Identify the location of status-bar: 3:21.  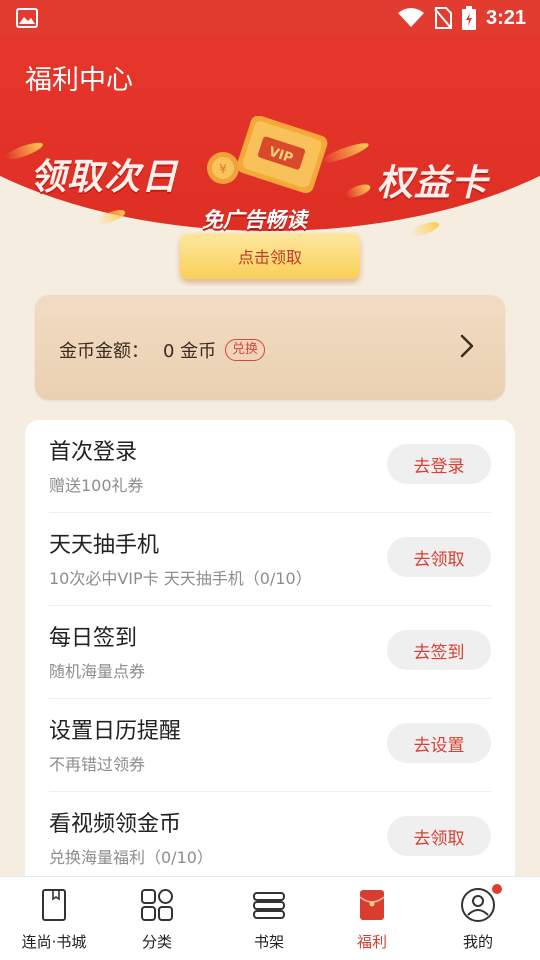
(270, 18).